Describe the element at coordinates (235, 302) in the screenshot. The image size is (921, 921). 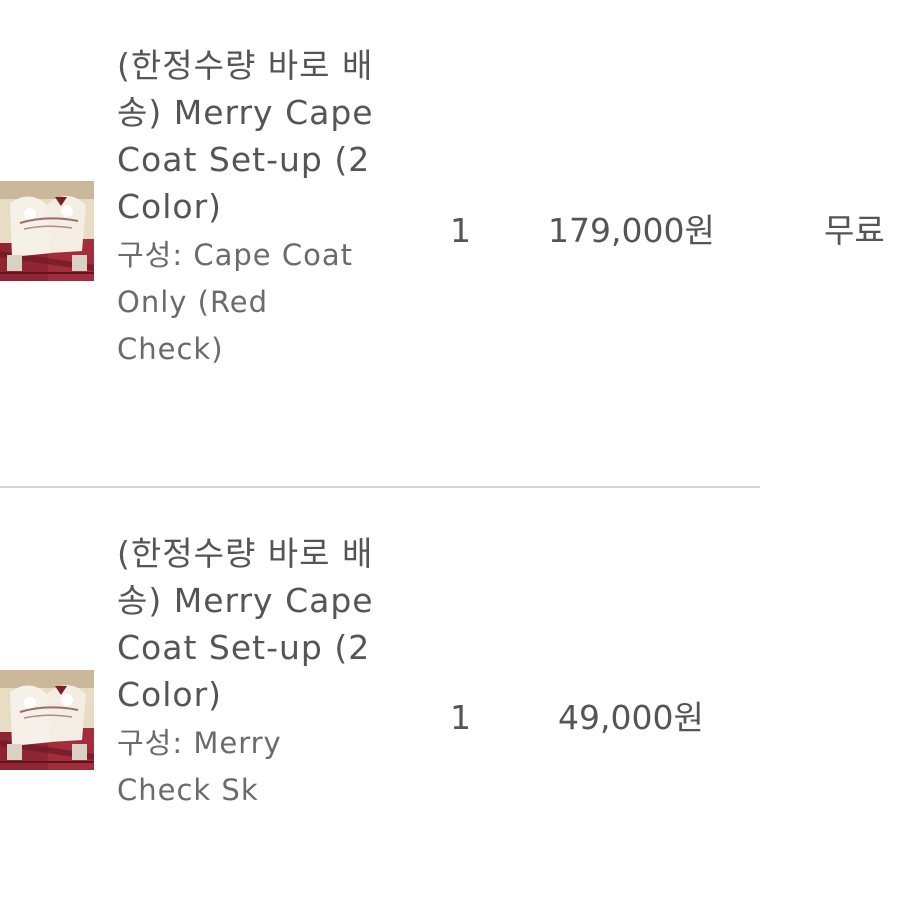
I see `product-option: 구성: Cape Coat Only (Red Check)` at that location.